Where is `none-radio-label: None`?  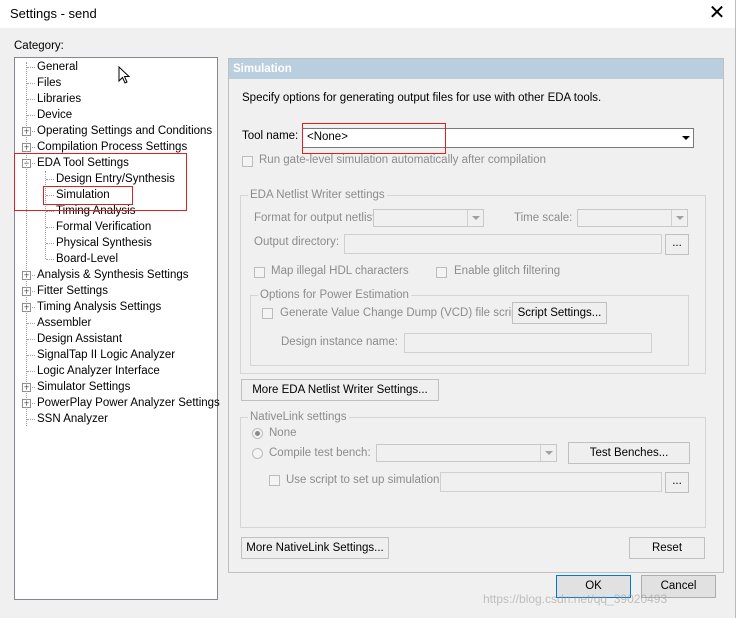 none-radio-label: None is located at coordinates (283, 433).